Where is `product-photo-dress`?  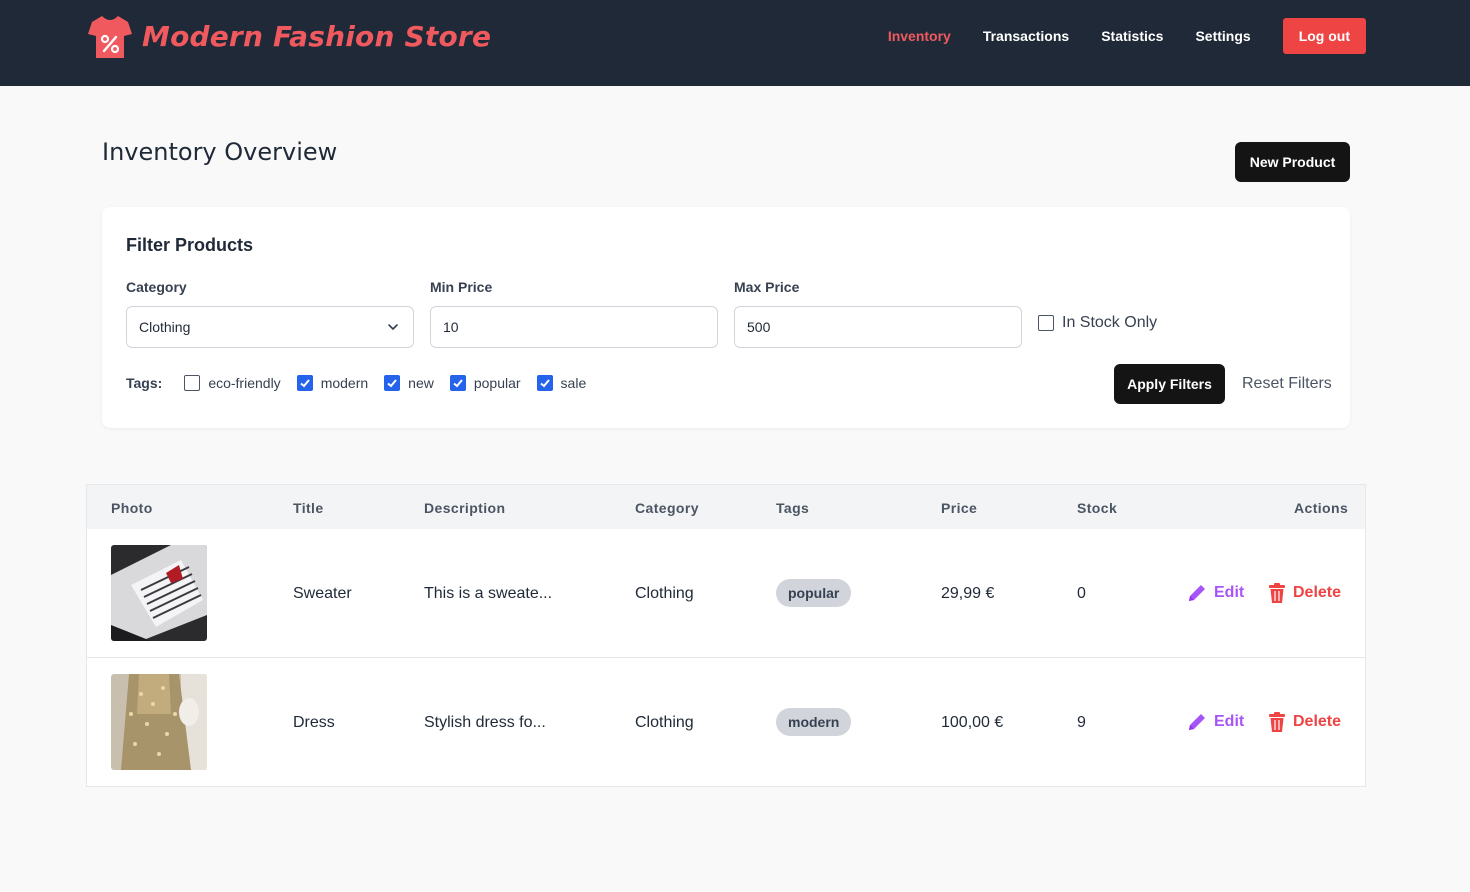
product-photo-dress is located at coordinates (159, 722).